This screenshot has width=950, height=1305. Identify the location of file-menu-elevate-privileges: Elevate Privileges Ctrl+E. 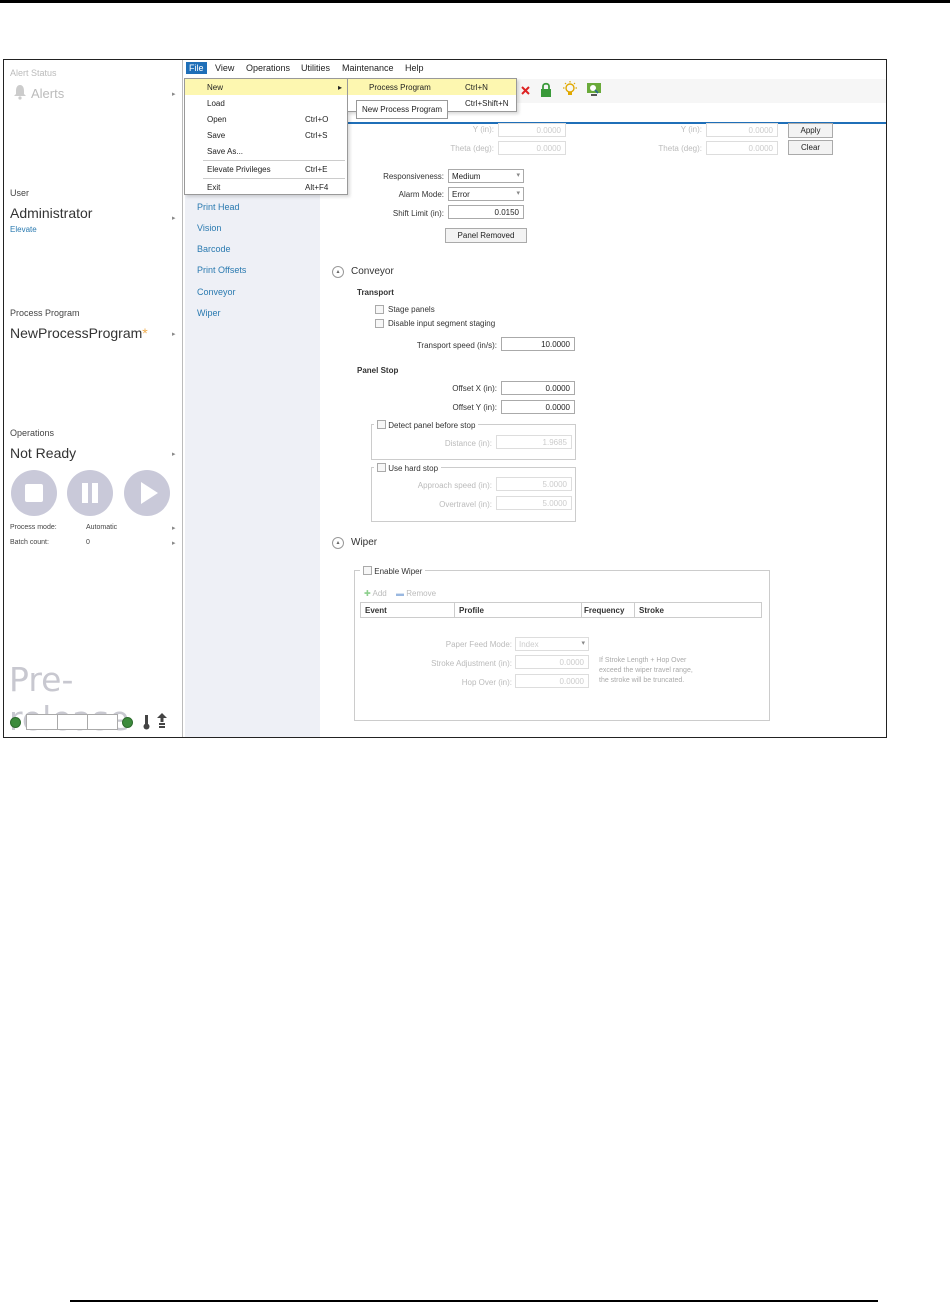
(266, 169).